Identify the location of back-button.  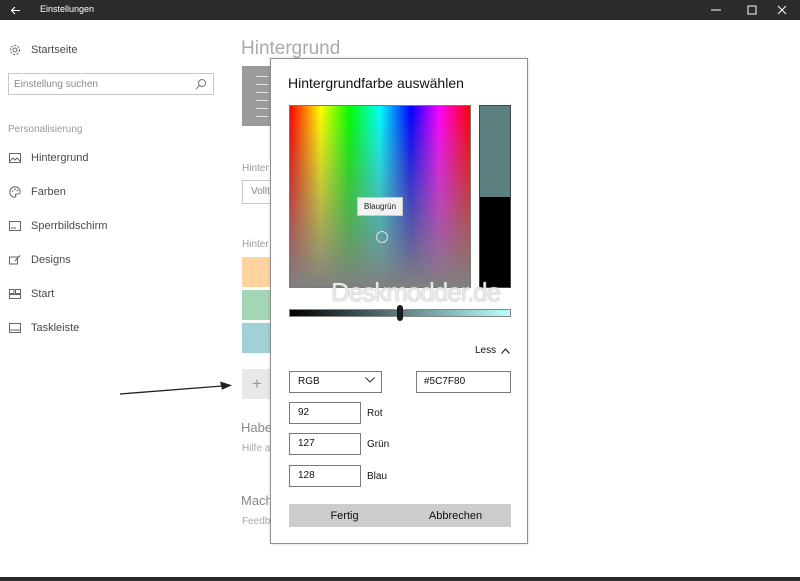
(15, 10).